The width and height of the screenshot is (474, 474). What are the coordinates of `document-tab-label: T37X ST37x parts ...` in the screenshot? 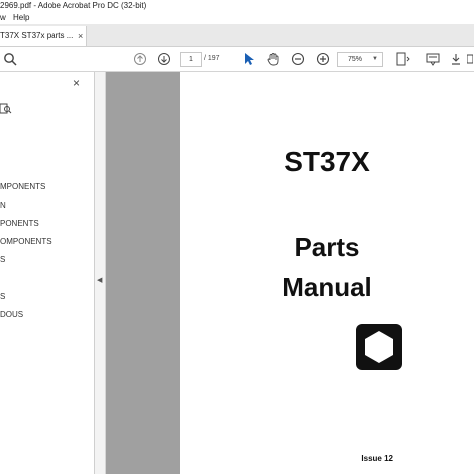 It's located at (37, 35).